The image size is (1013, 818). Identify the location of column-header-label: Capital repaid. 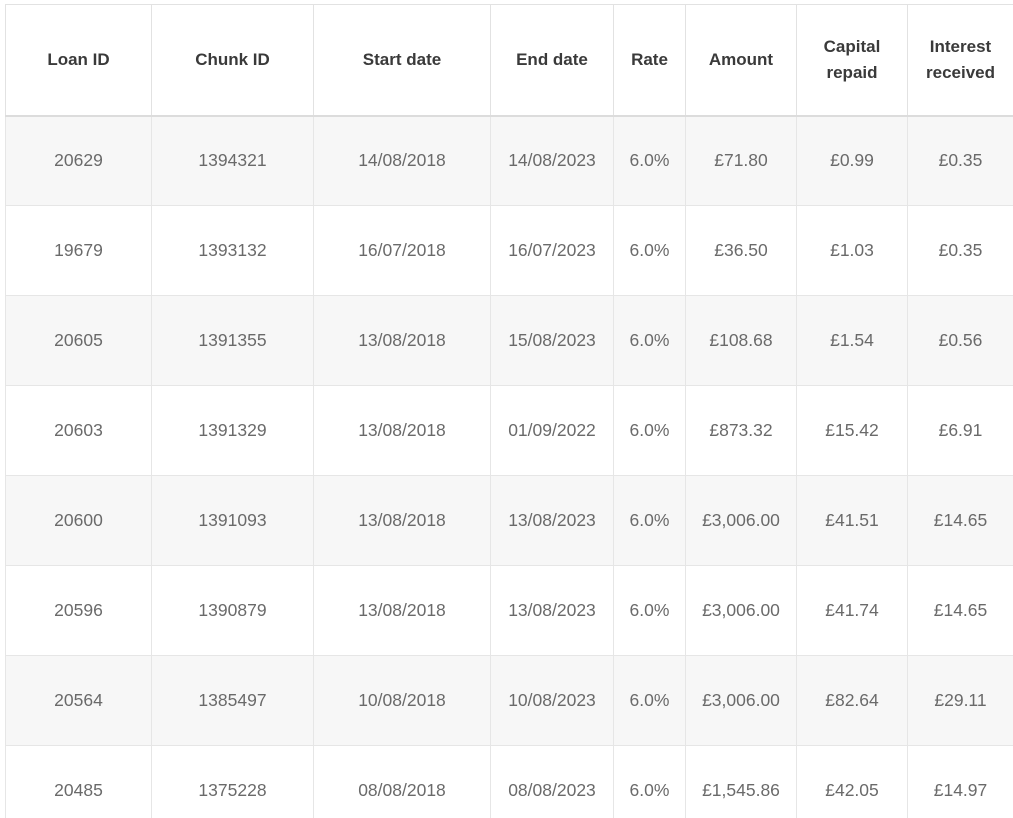
(852, 59).